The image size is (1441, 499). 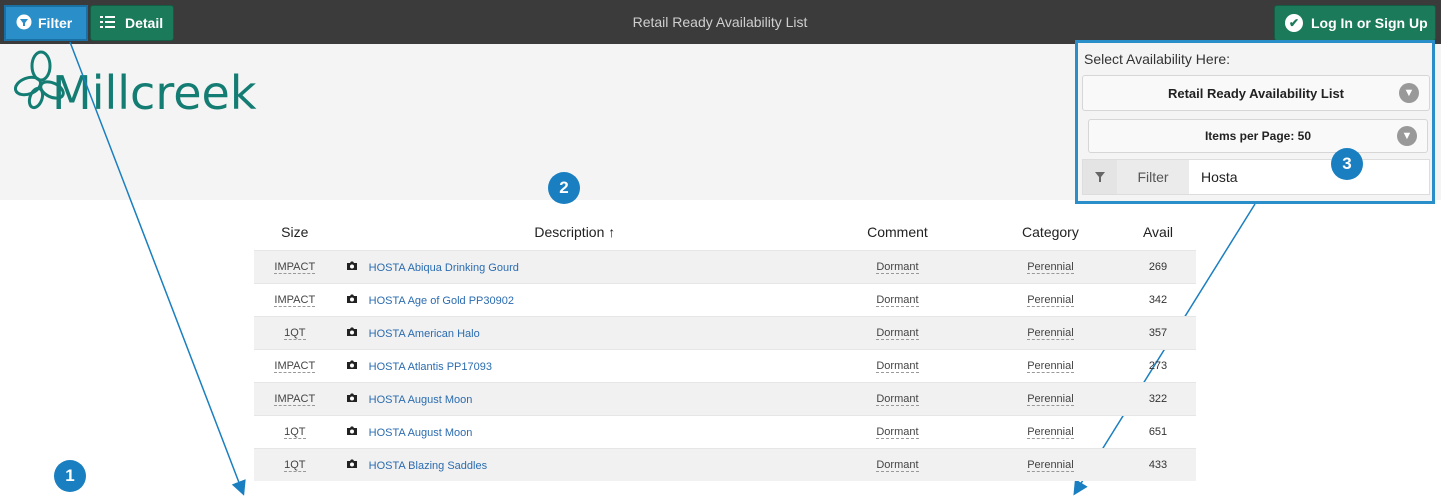 What do you see at coordinates (430, 367) in the screenshot?
I see `description-link: HOSTA Atlantis PP17093` at bounding box center [430, 367].